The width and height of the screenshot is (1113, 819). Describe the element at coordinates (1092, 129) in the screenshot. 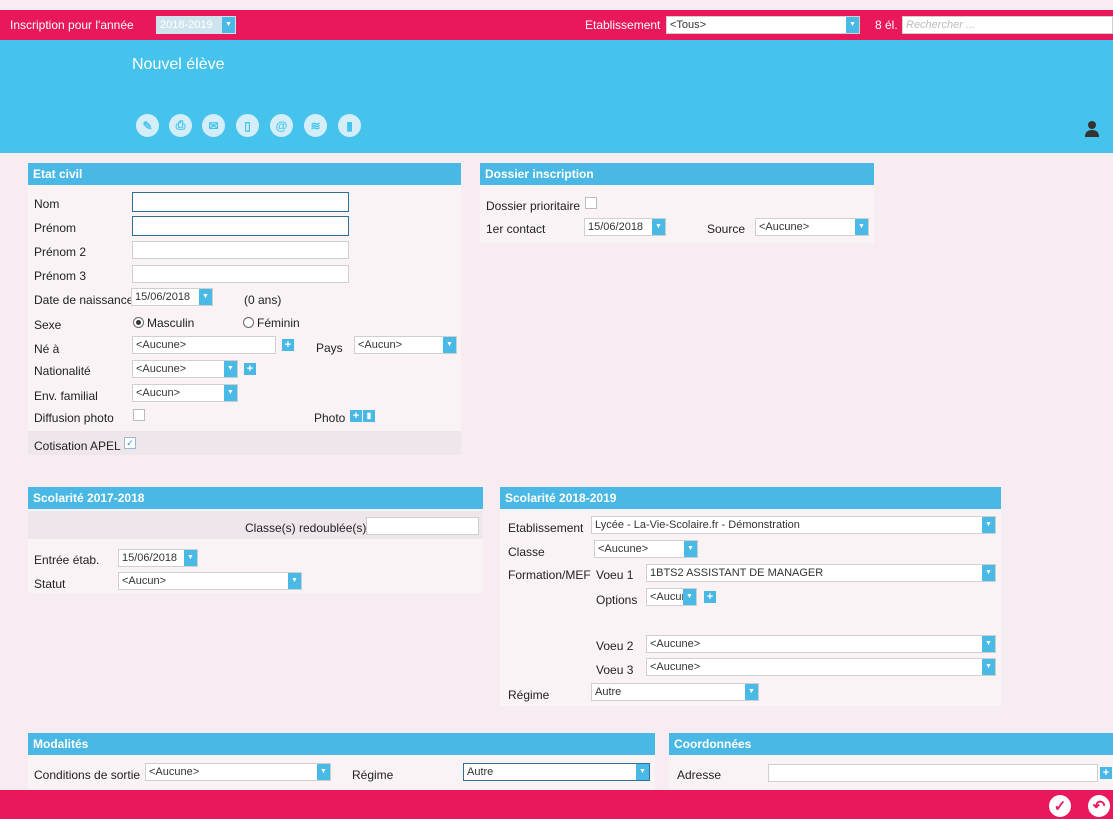

I see `user-icon` at that location.